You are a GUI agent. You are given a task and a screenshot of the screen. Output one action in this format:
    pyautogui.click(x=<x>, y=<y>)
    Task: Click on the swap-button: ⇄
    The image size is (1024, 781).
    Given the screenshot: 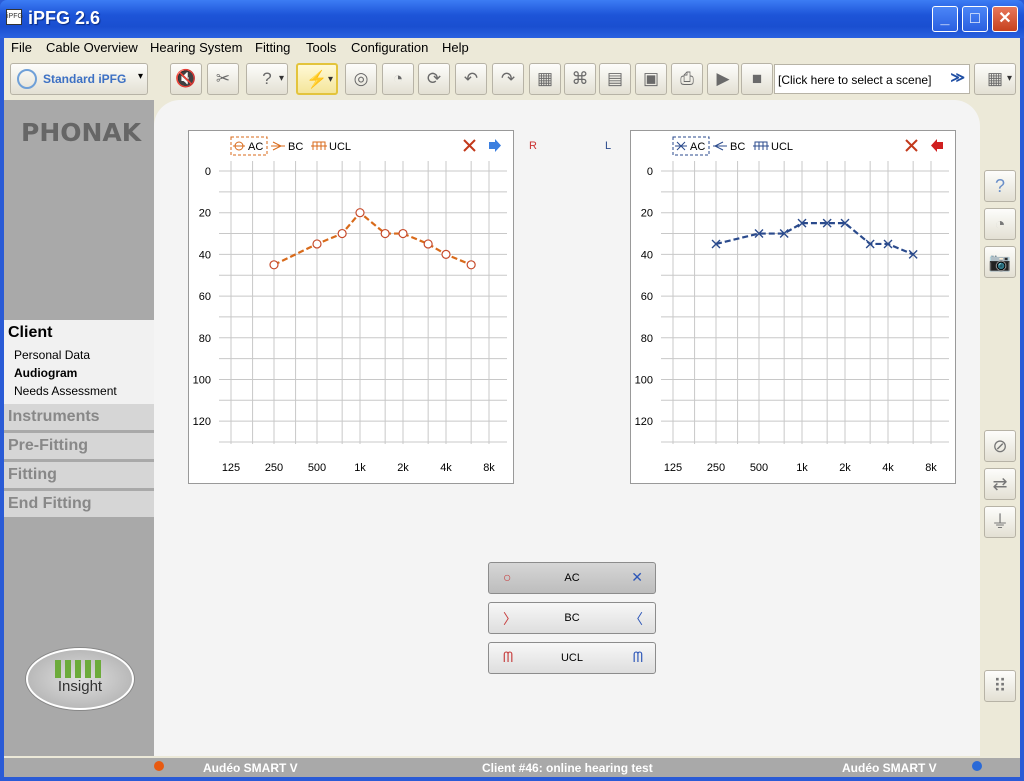 What is the action you would take?
    pyautogui.click(x=1000, y=484)
    